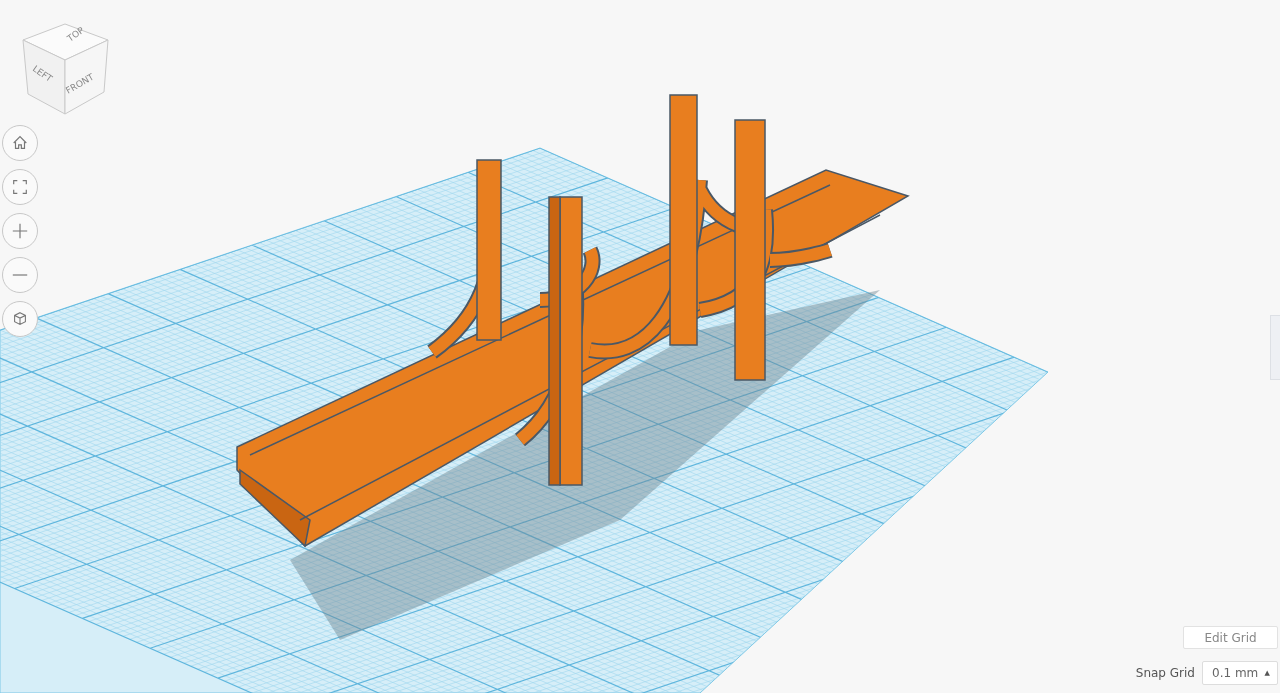 The width and height of the screenshot is (1280, 693). I want to click on snap-grid-label: Snap Grid, so click(1165, 673).